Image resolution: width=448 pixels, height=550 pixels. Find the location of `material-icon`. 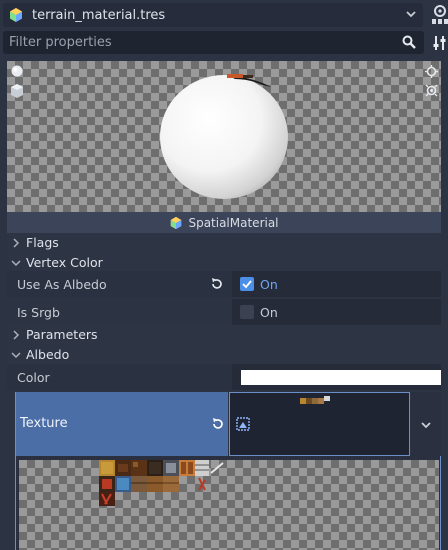

material-icon is located at coordinates (16, 15).